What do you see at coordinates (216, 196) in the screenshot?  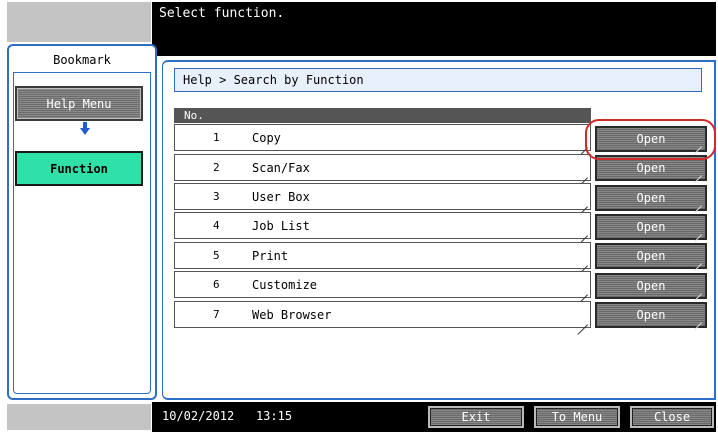 I see `row-number: 3` at bounding box center [216, 196].